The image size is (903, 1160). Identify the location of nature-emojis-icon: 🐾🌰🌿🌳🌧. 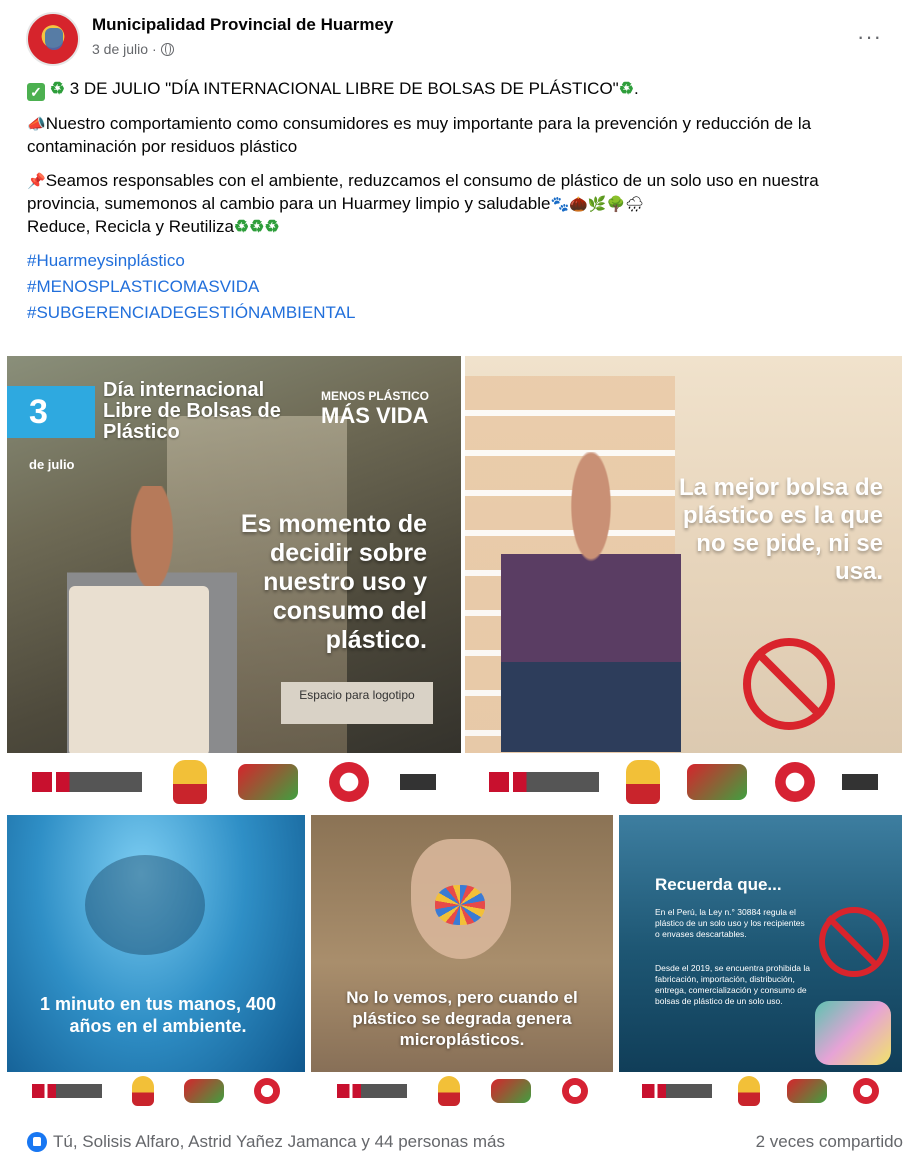
(597, 204).